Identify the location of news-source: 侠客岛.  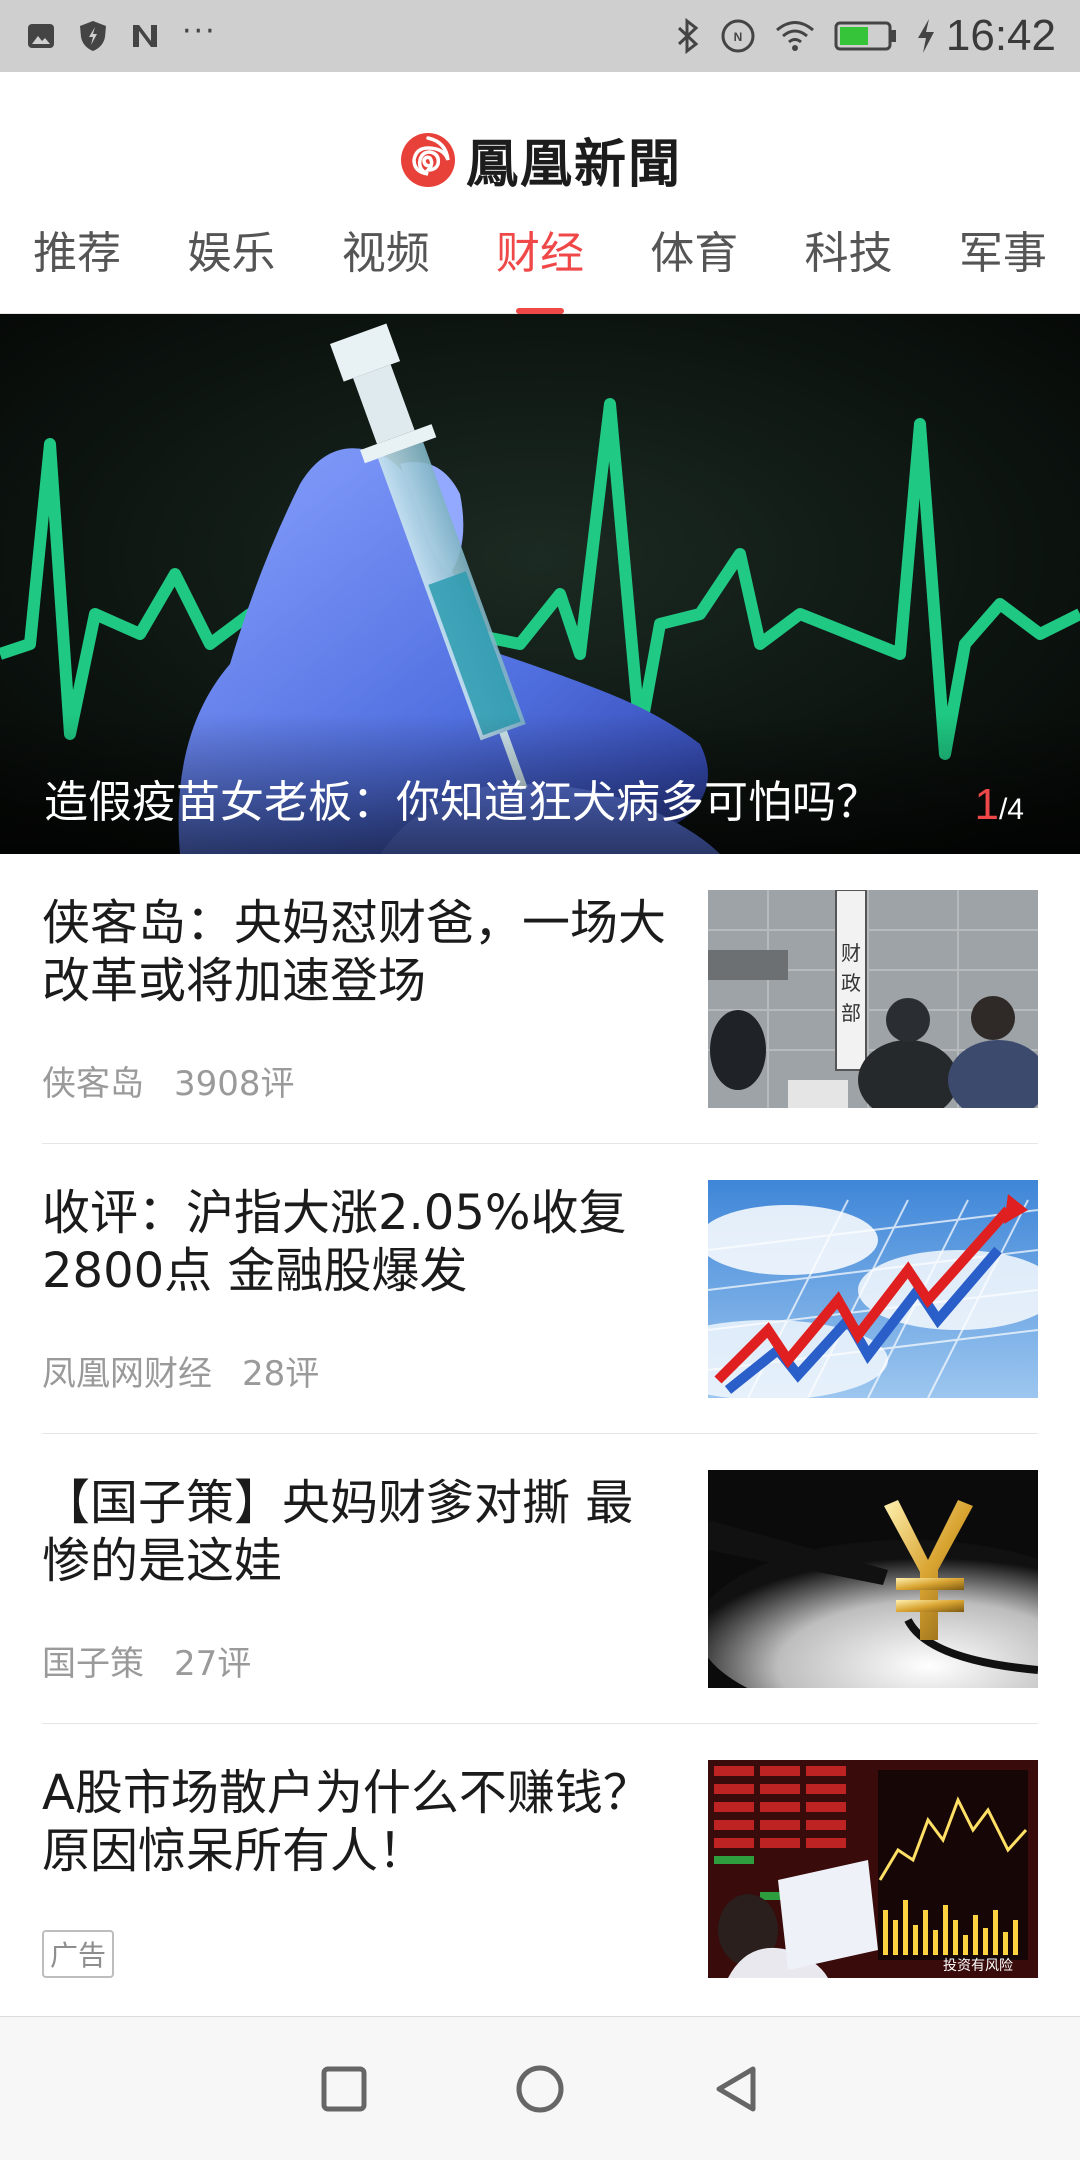
(93, 1084).